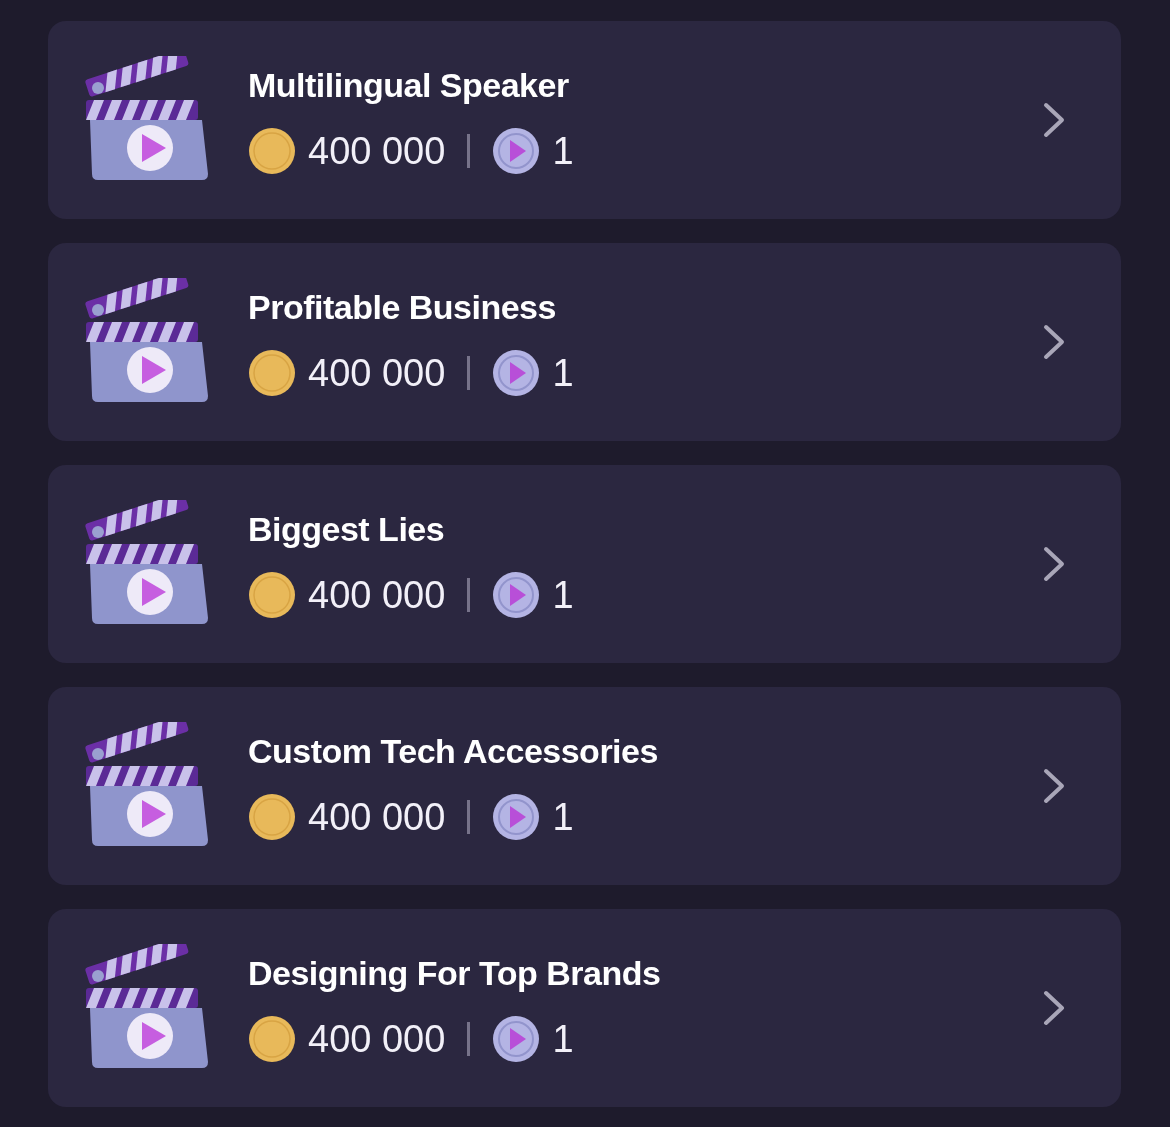 This screenshot has width=1170, height=1127. What do you see at coordinates (453, 751) in the screenshot?
I see `item-title: Custom Tech Accessories` at bounding box center [453, 751].